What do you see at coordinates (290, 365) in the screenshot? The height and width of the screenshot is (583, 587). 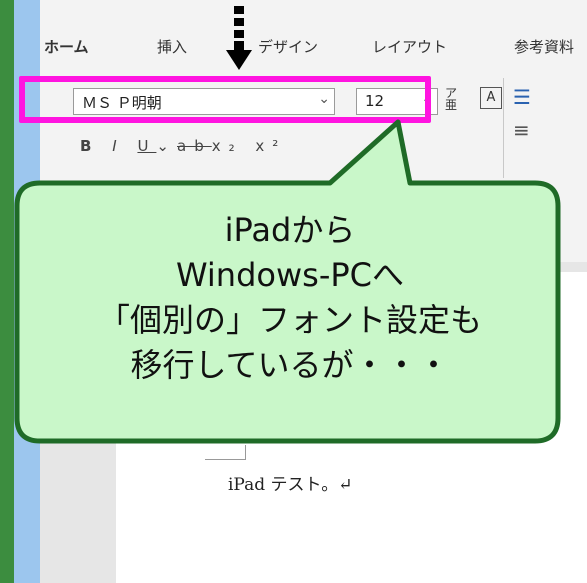 I see `callout-line: 移行しているが・・・` at bounding box center [290, 365].